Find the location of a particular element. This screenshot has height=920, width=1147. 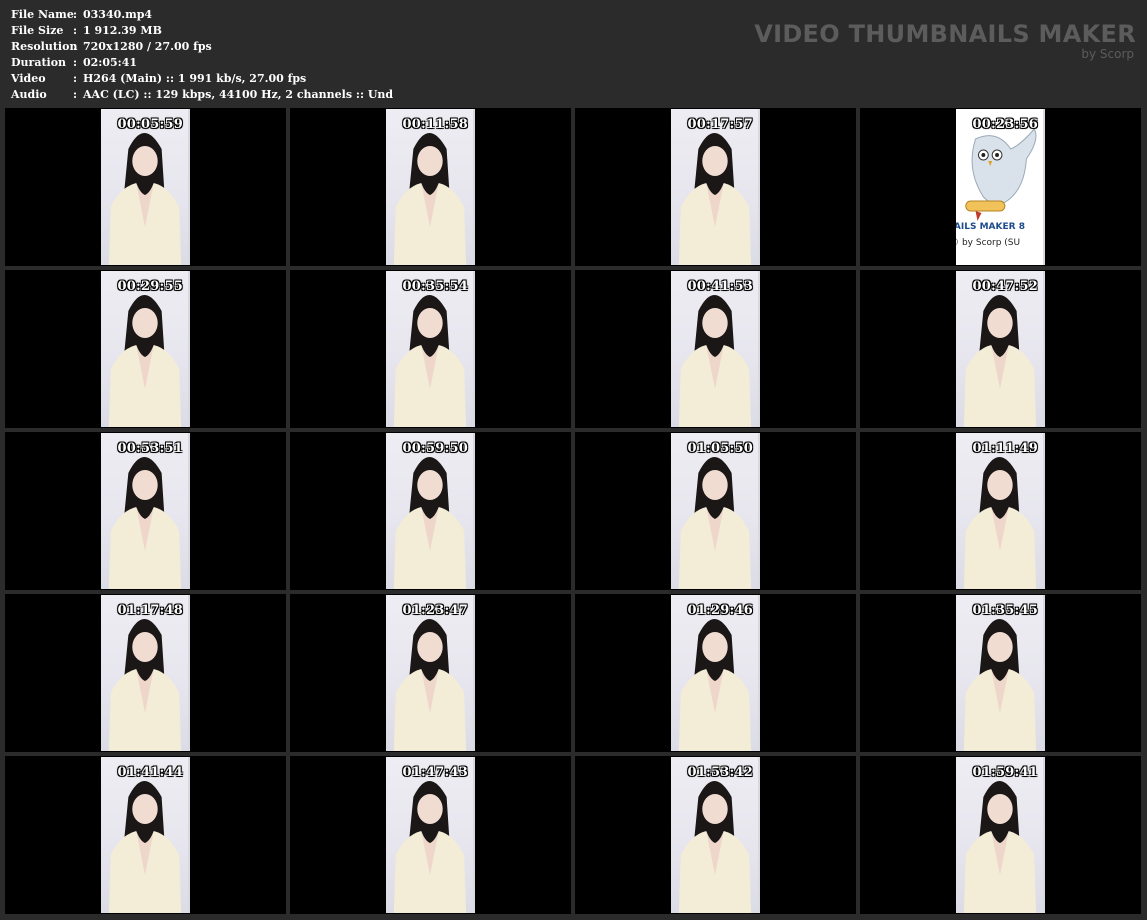

timestamp: 01:59:41 is located at coordinates (1005, 772).